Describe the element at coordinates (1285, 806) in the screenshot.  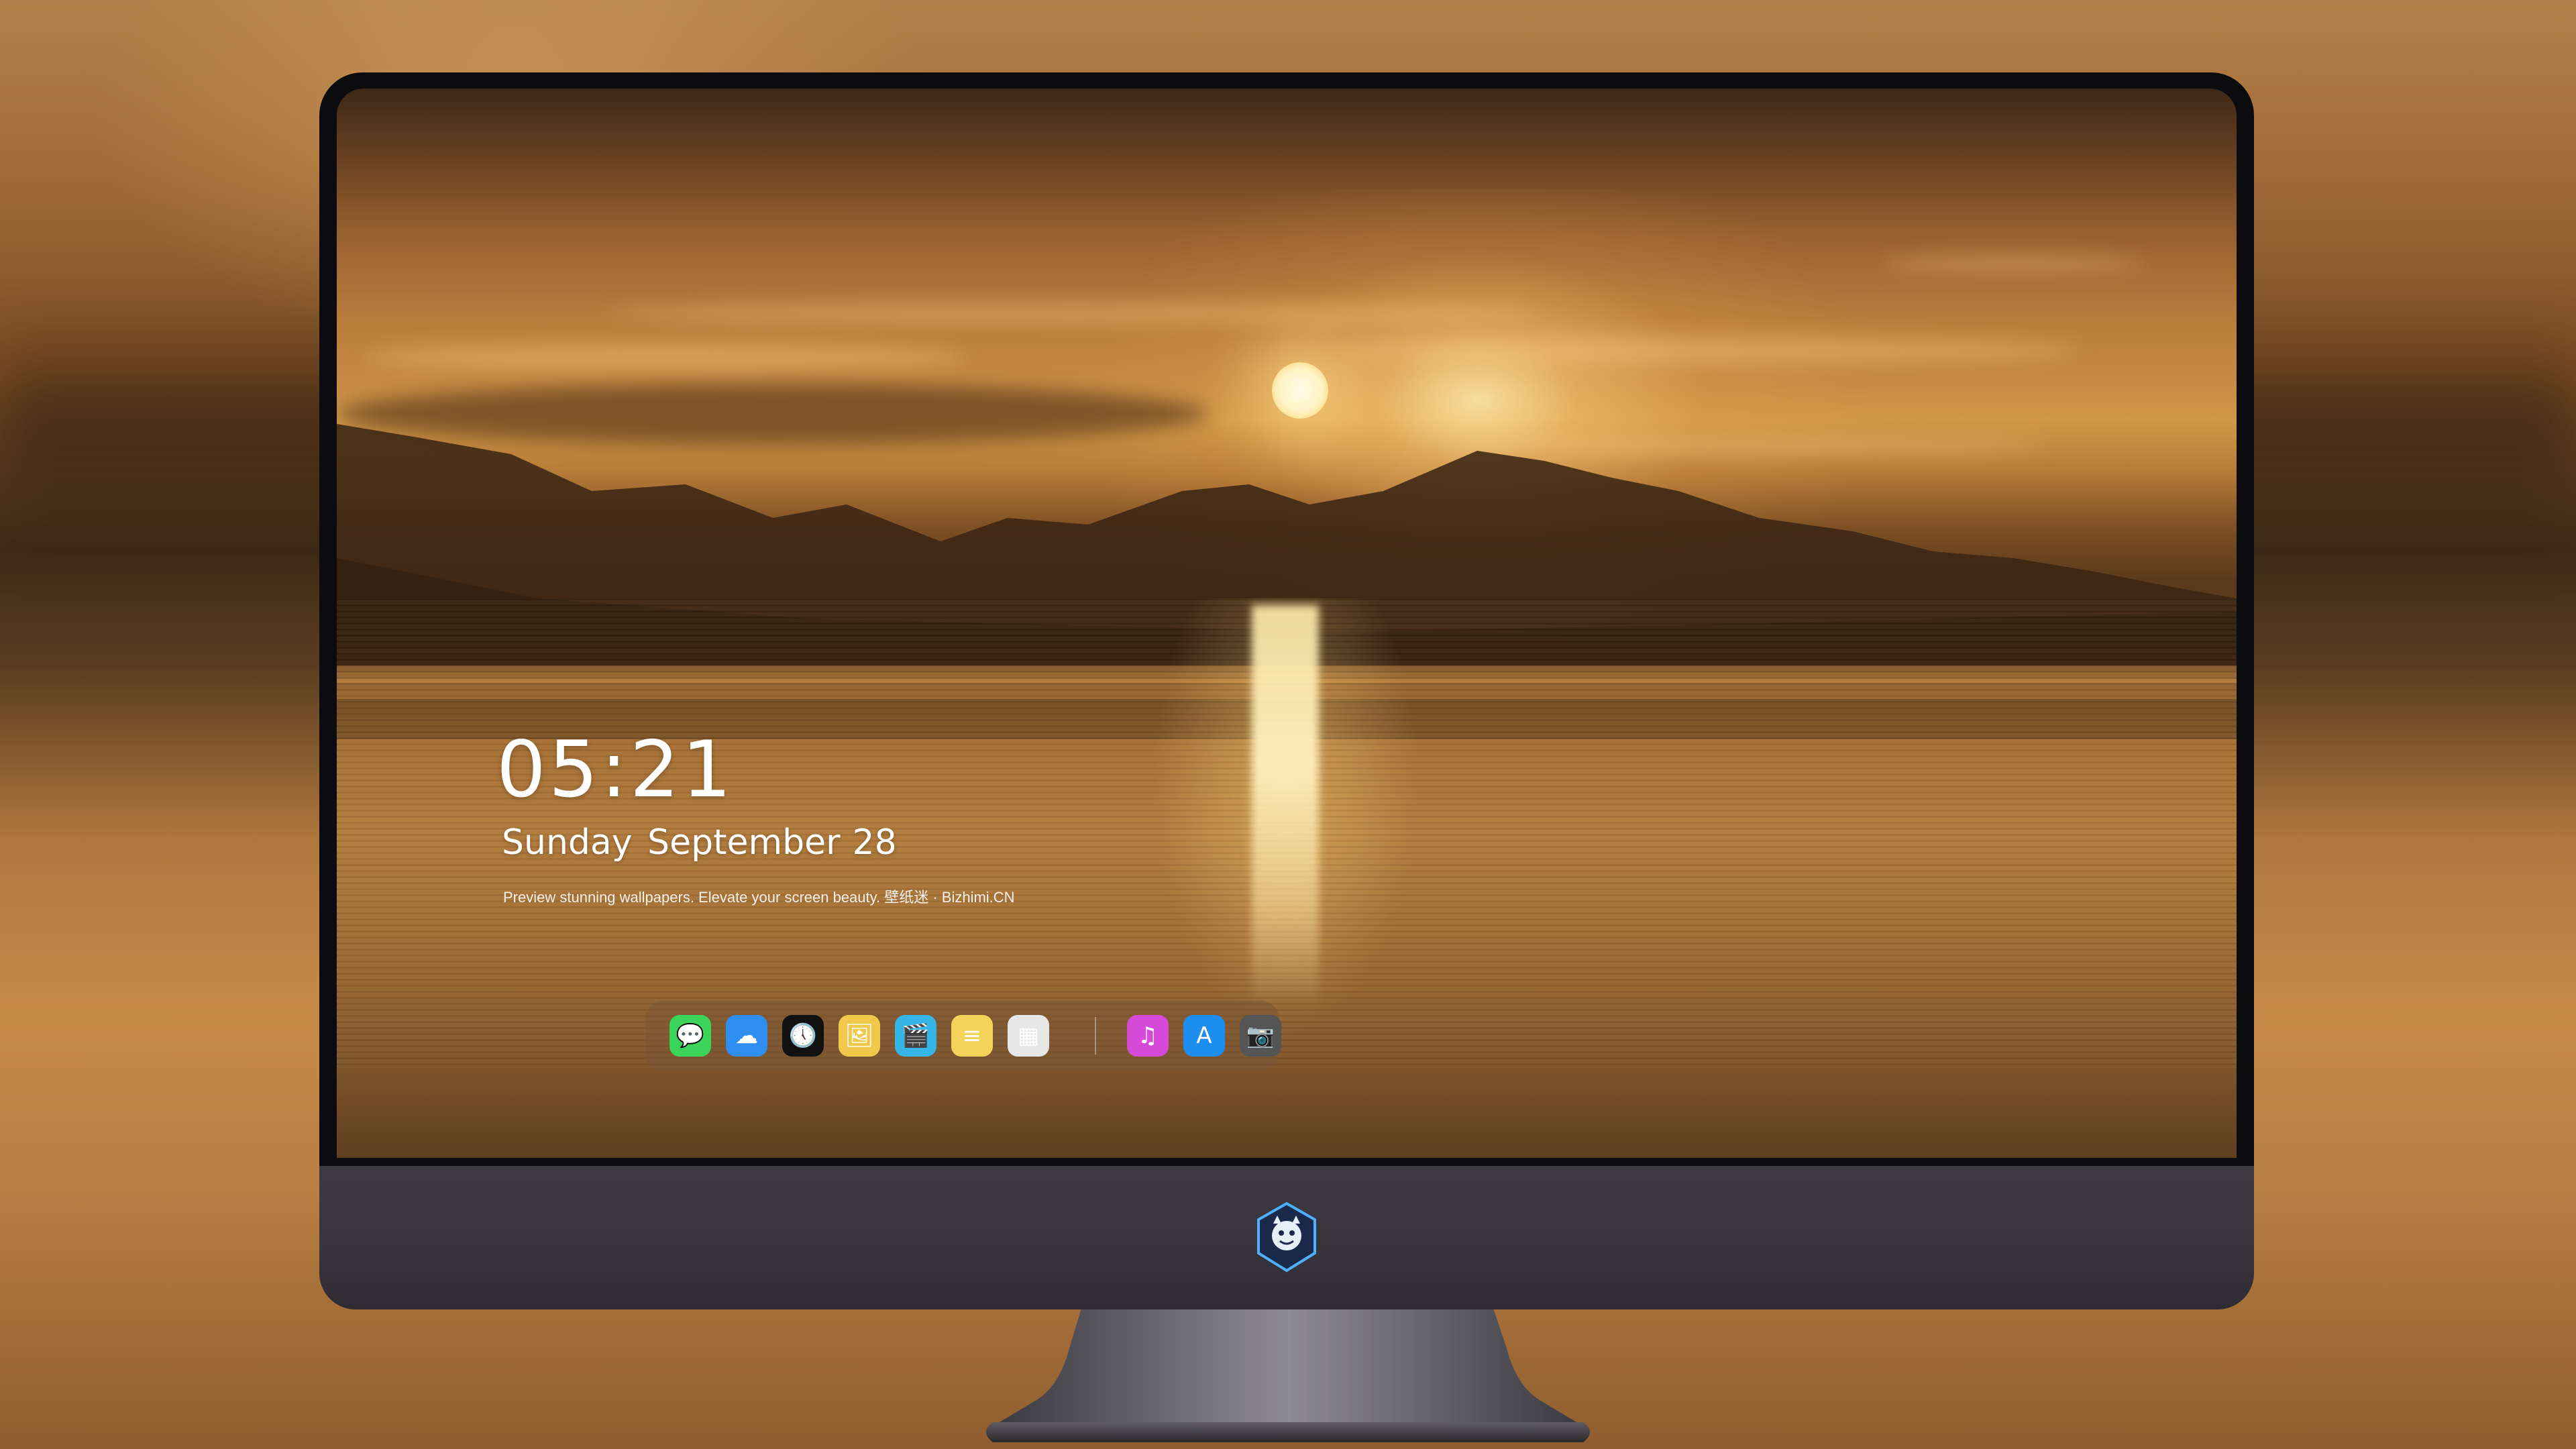
I see `sun-reflection` at that location.